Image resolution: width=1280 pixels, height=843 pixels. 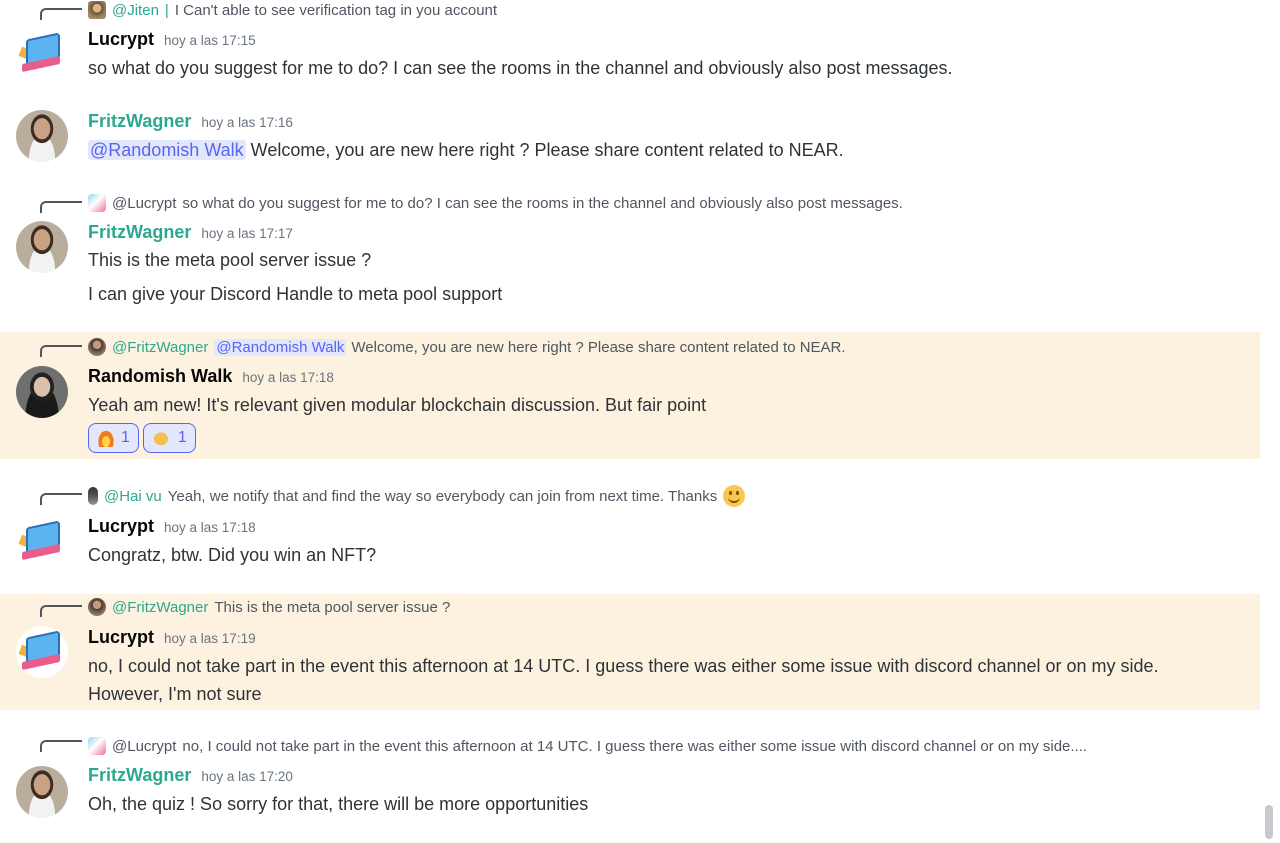 What do you see at coordinates (160, 376) in the screenshot?
I see `username: Randomish Walk` at bounding box center [160, 376].